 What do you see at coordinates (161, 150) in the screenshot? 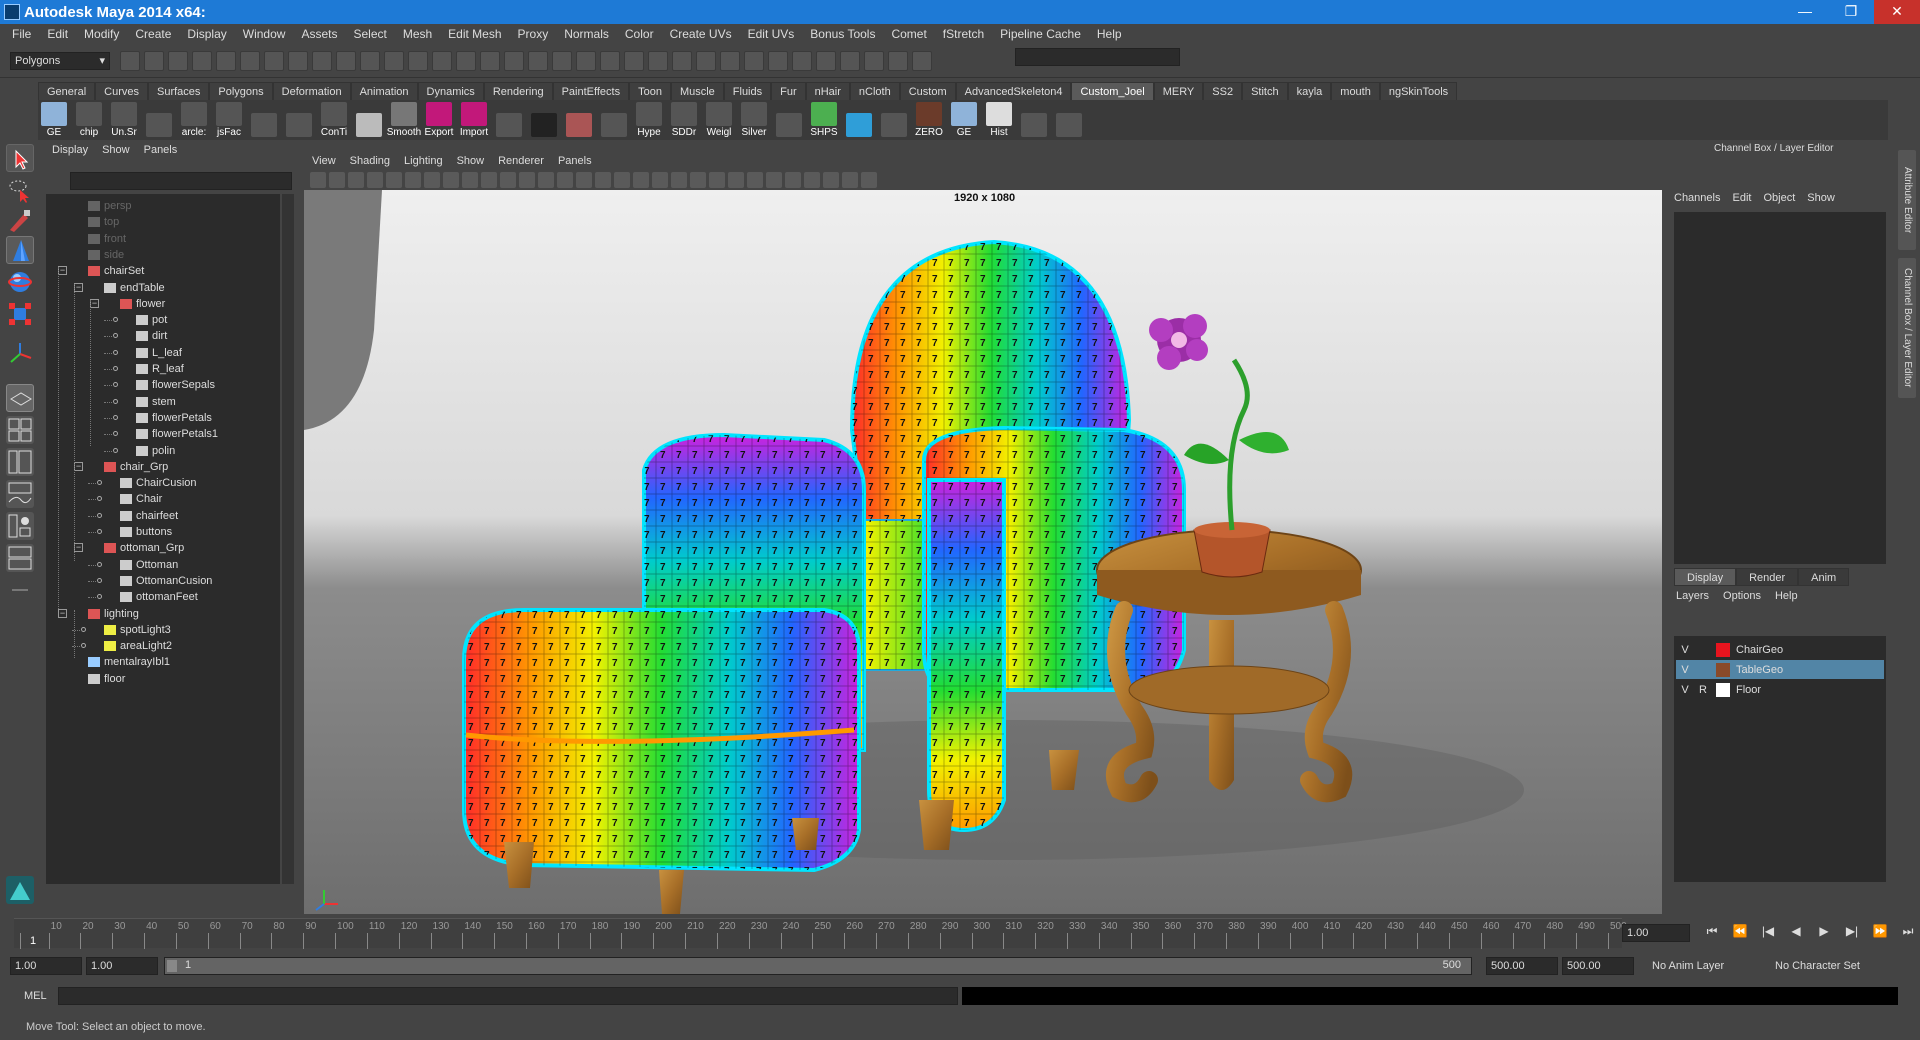
I see `outliner-menu-panels: Panels` at bounding box center [161, 150].